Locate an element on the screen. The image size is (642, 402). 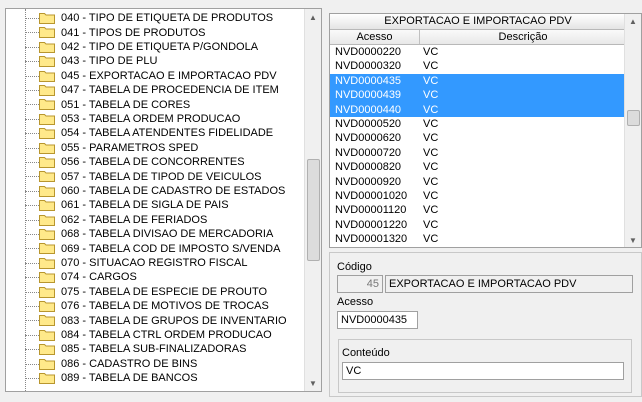
cell-acesso: NVD00001020 is located at coordinates (371, 196).